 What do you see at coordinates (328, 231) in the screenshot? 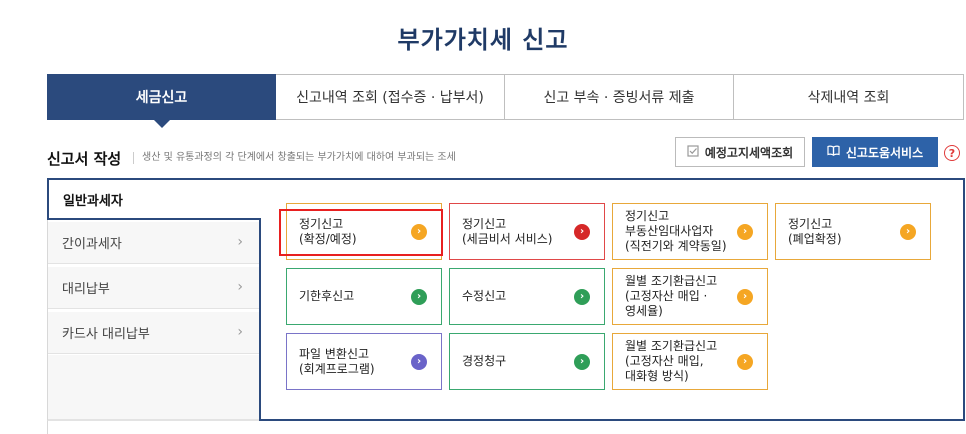
I see `card-label: 정기신고 (확정/예정)` at bounding box center [328, 231].